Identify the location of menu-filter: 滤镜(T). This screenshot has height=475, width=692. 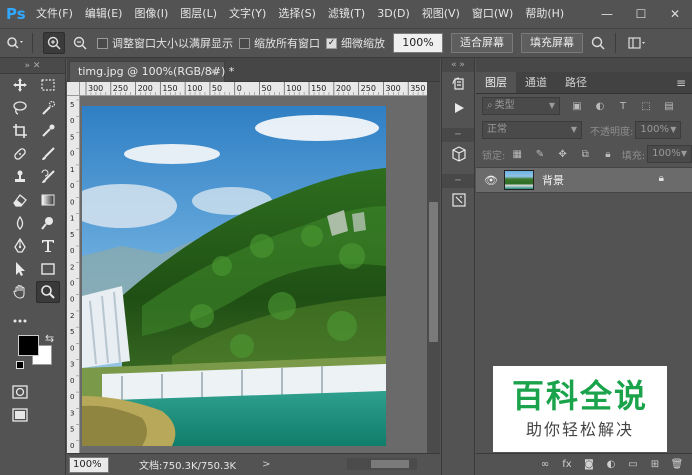
(346, 14).